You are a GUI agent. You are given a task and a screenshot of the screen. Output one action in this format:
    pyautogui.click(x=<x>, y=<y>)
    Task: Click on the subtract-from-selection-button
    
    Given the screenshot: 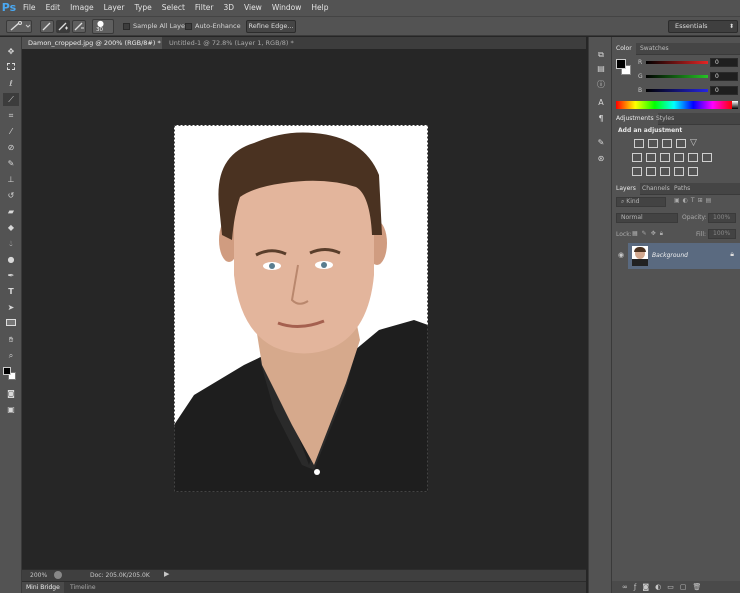 What is the action you would take?
    pyautogui.click(x=79, y=26)
    